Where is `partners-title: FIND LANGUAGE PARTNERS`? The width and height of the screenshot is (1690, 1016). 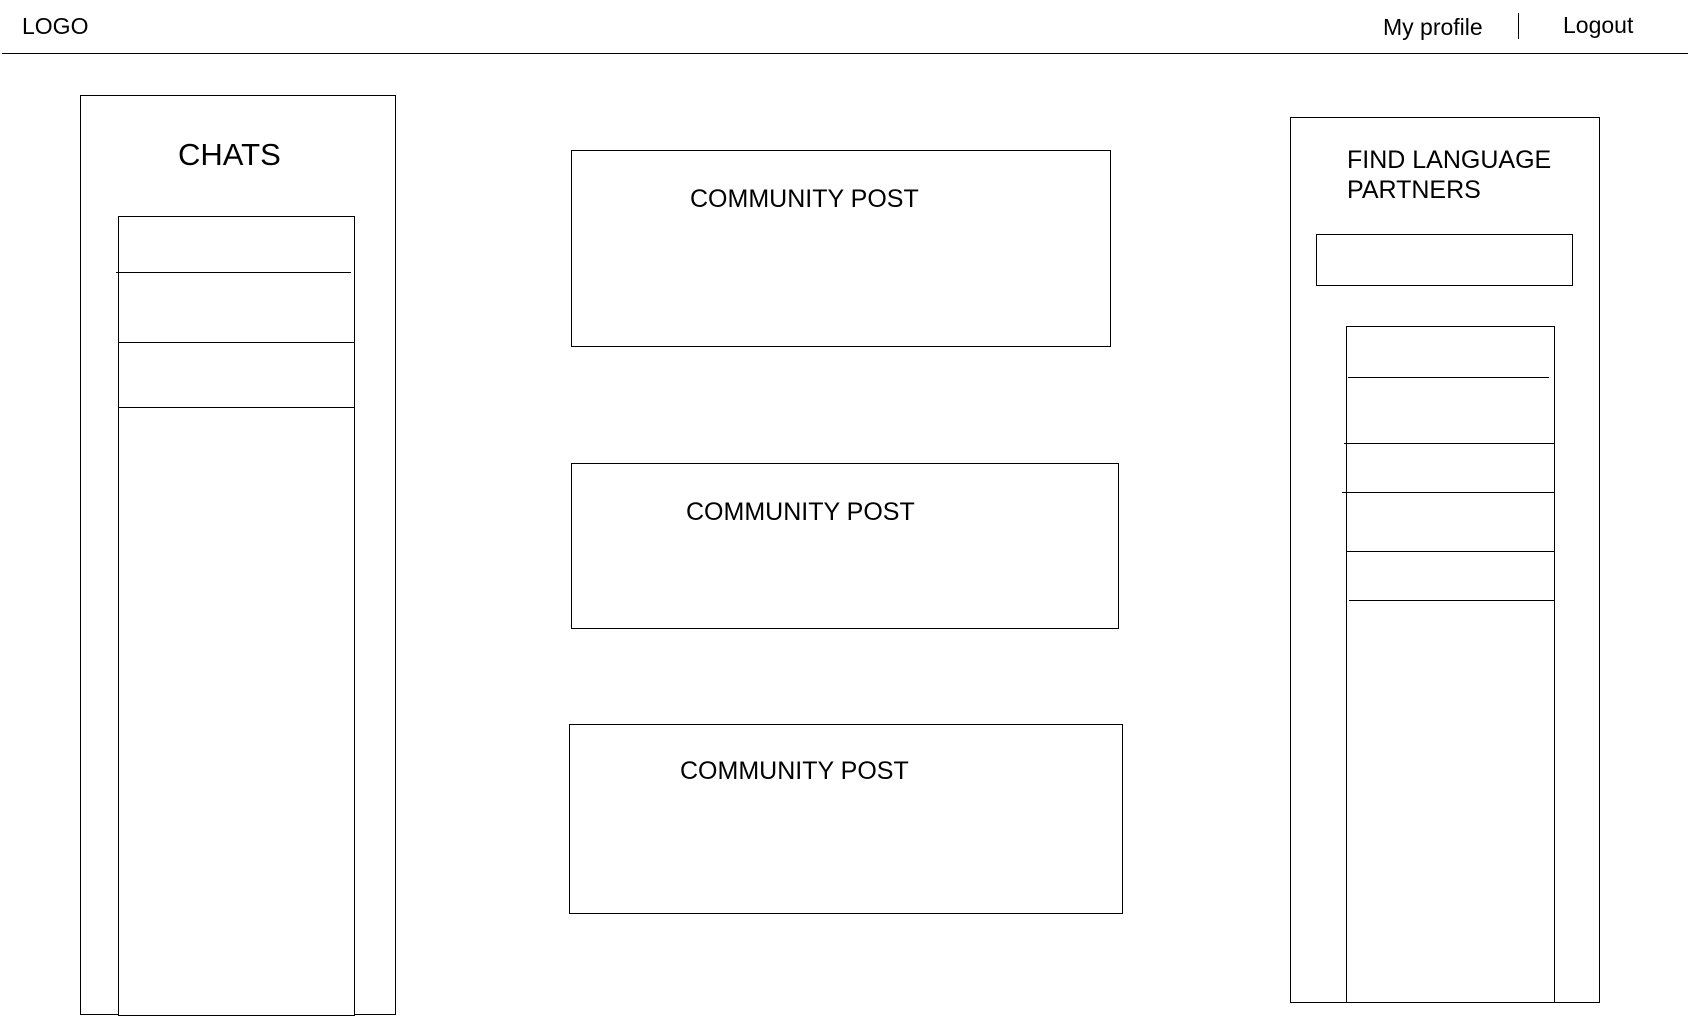 partners-title: FIND LANGUAGE PARTNERS is located at coordinates (1449, 175).